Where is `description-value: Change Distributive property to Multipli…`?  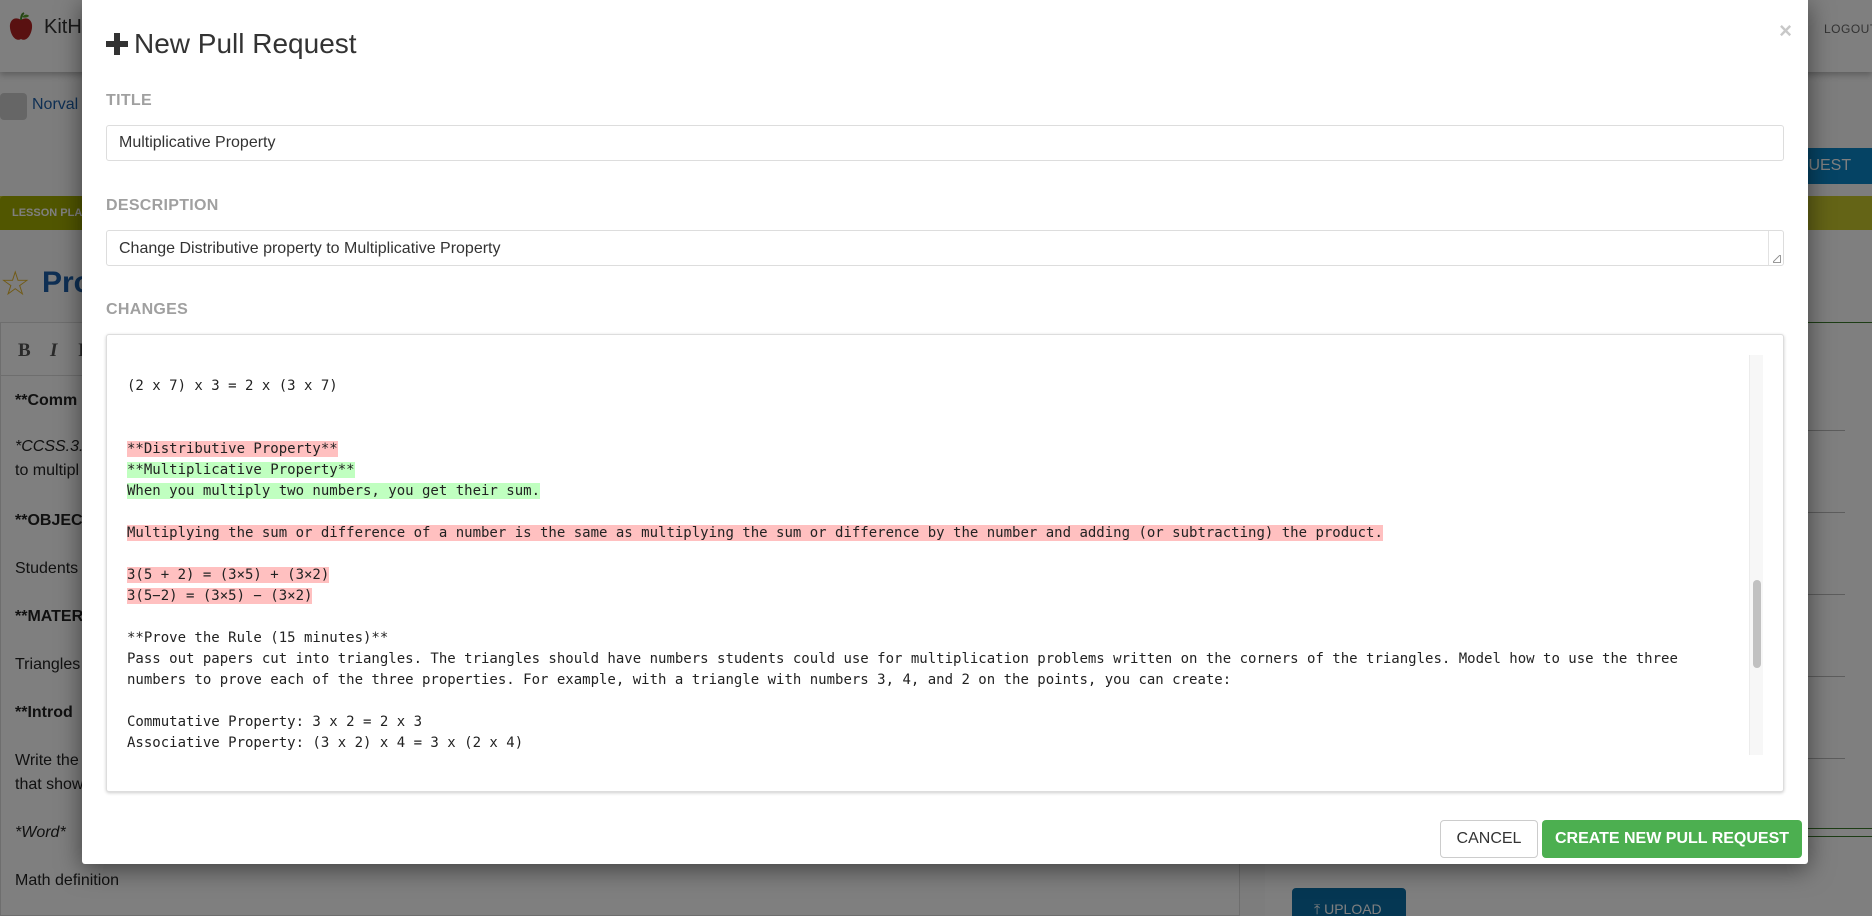 description-value: Change Distributive property to Multipli… is located at coordinates (310, 248).